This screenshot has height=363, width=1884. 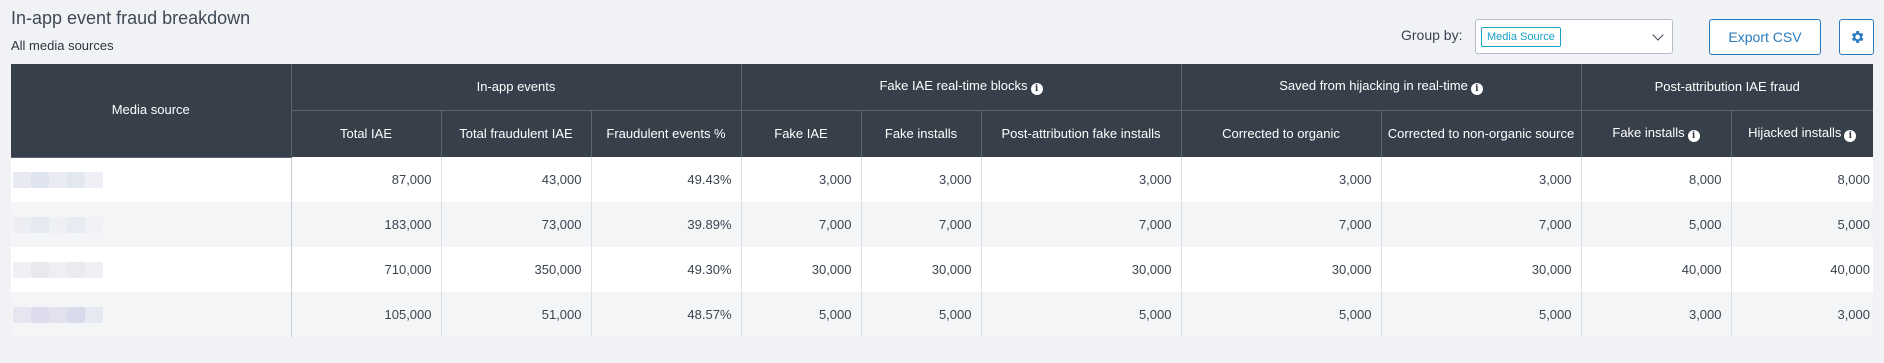 What do you see at coordinates (62, 45) in the screenshot?
I see `page-subtitle: All media sources` at bounding box center [62, 45].